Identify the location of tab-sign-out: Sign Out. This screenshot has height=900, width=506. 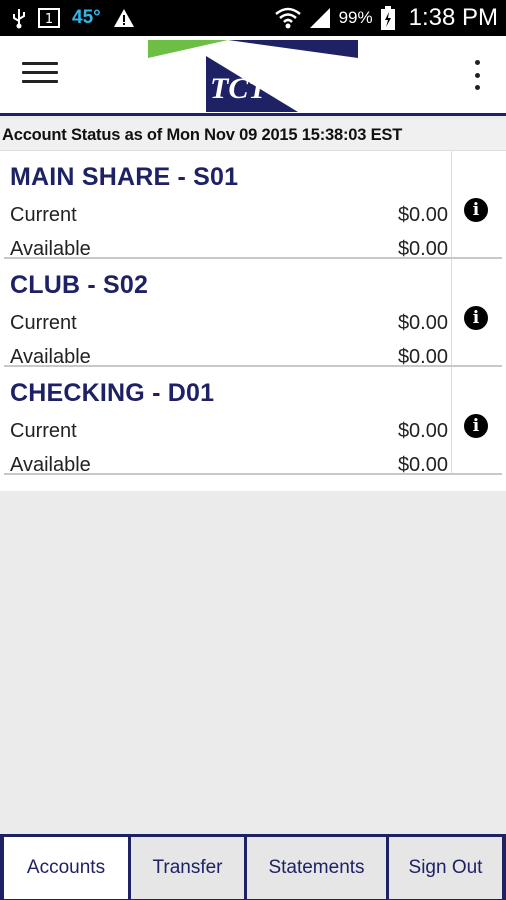
(445, 868).